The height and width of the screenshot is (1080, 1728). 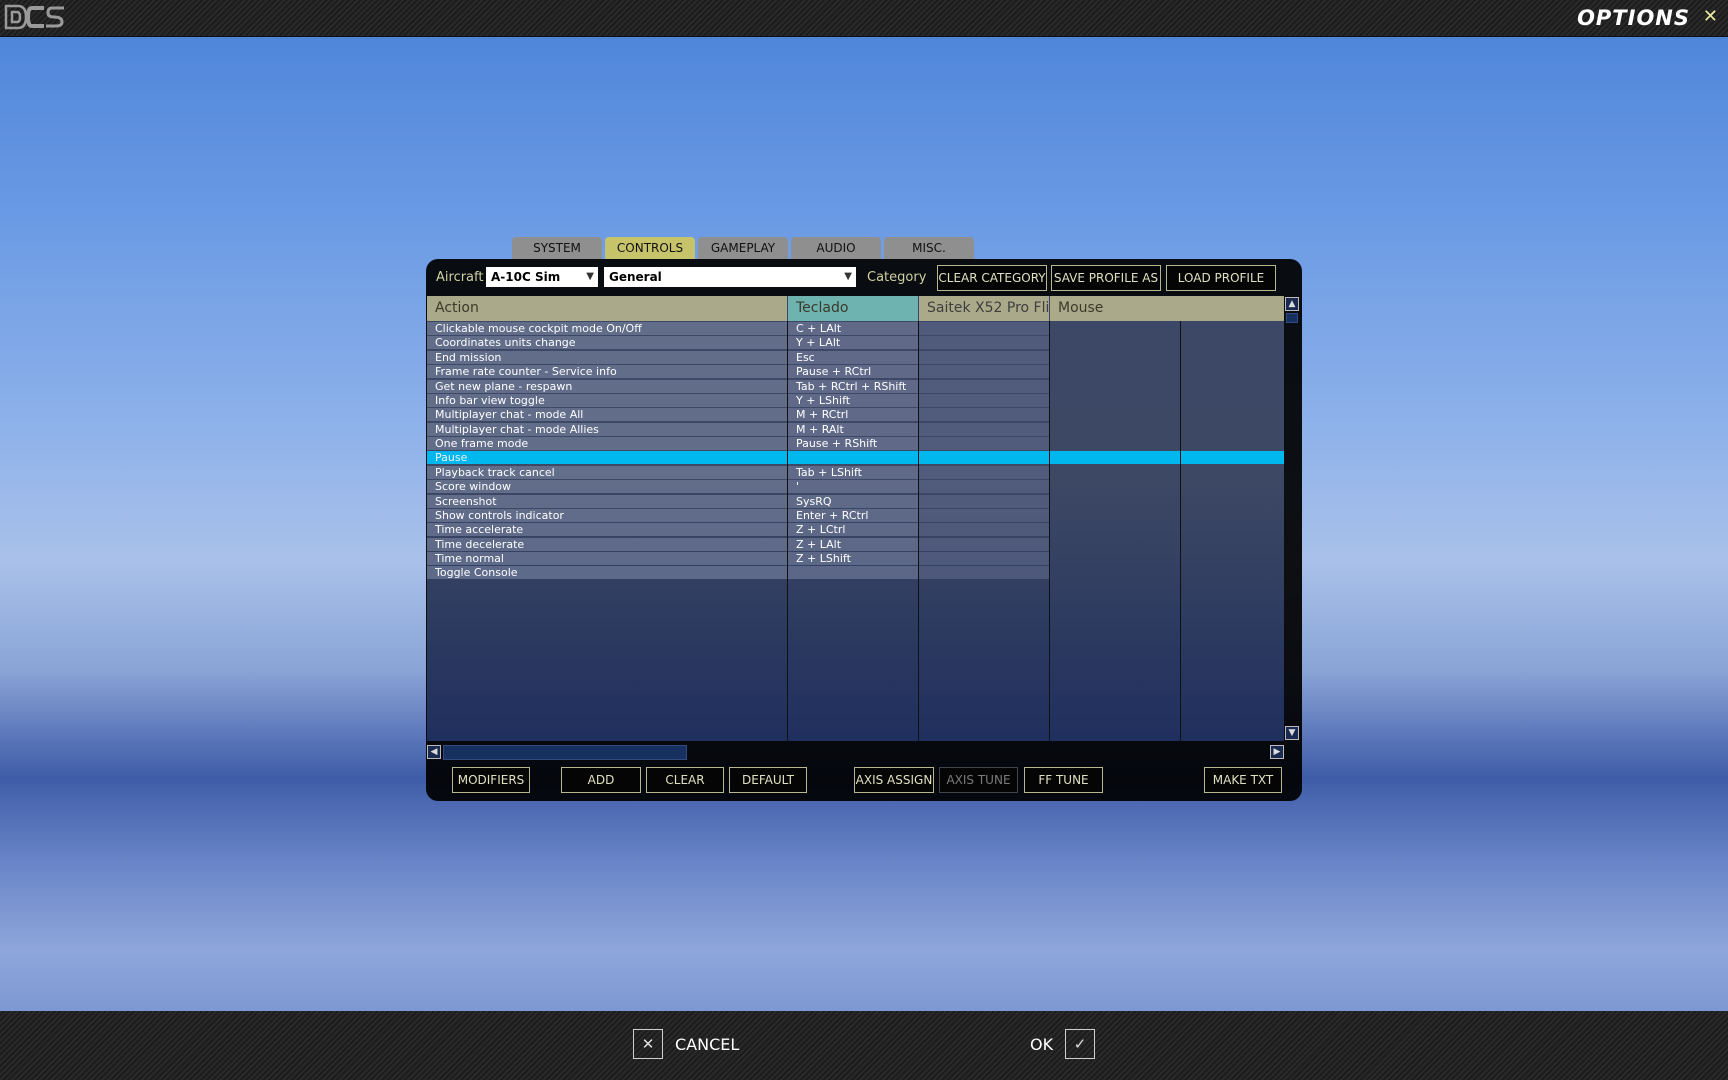 I want to click on action-cell: Clickable mouse cockpit mode On/Off, so click(x=607, y=328).